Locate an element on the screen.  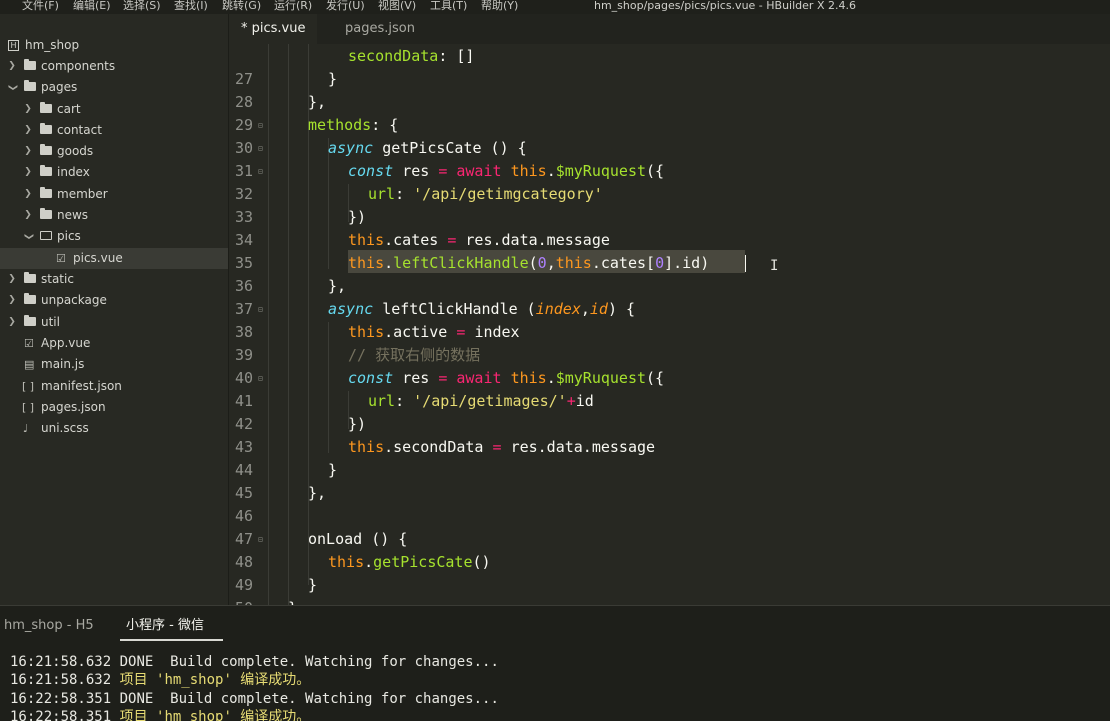
tree-item-static: ❯ static is located at coordinates (114, 279).